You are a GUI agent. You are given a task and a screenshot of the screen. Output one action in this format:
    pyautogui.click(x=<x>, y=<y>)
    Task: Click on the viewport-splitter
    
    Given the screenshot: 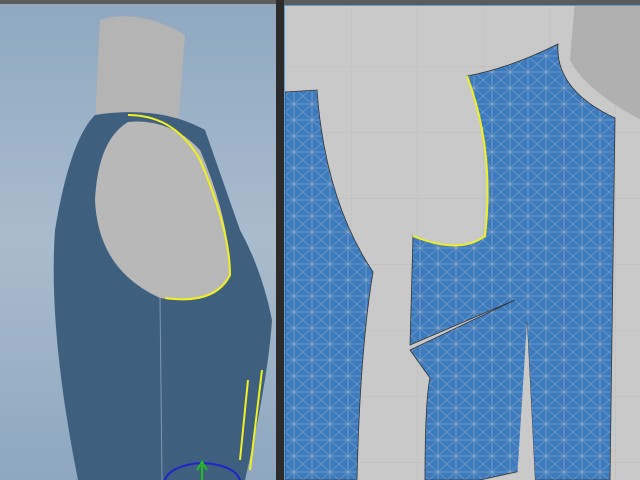 What is the action you would take?
    pyautogui.click(x=280, y=240)
    